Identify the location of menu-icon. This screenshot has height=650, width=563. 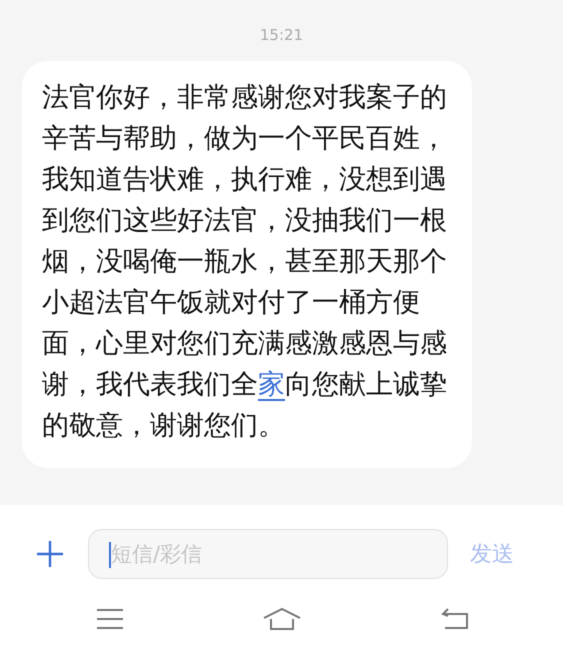
(110, 619).